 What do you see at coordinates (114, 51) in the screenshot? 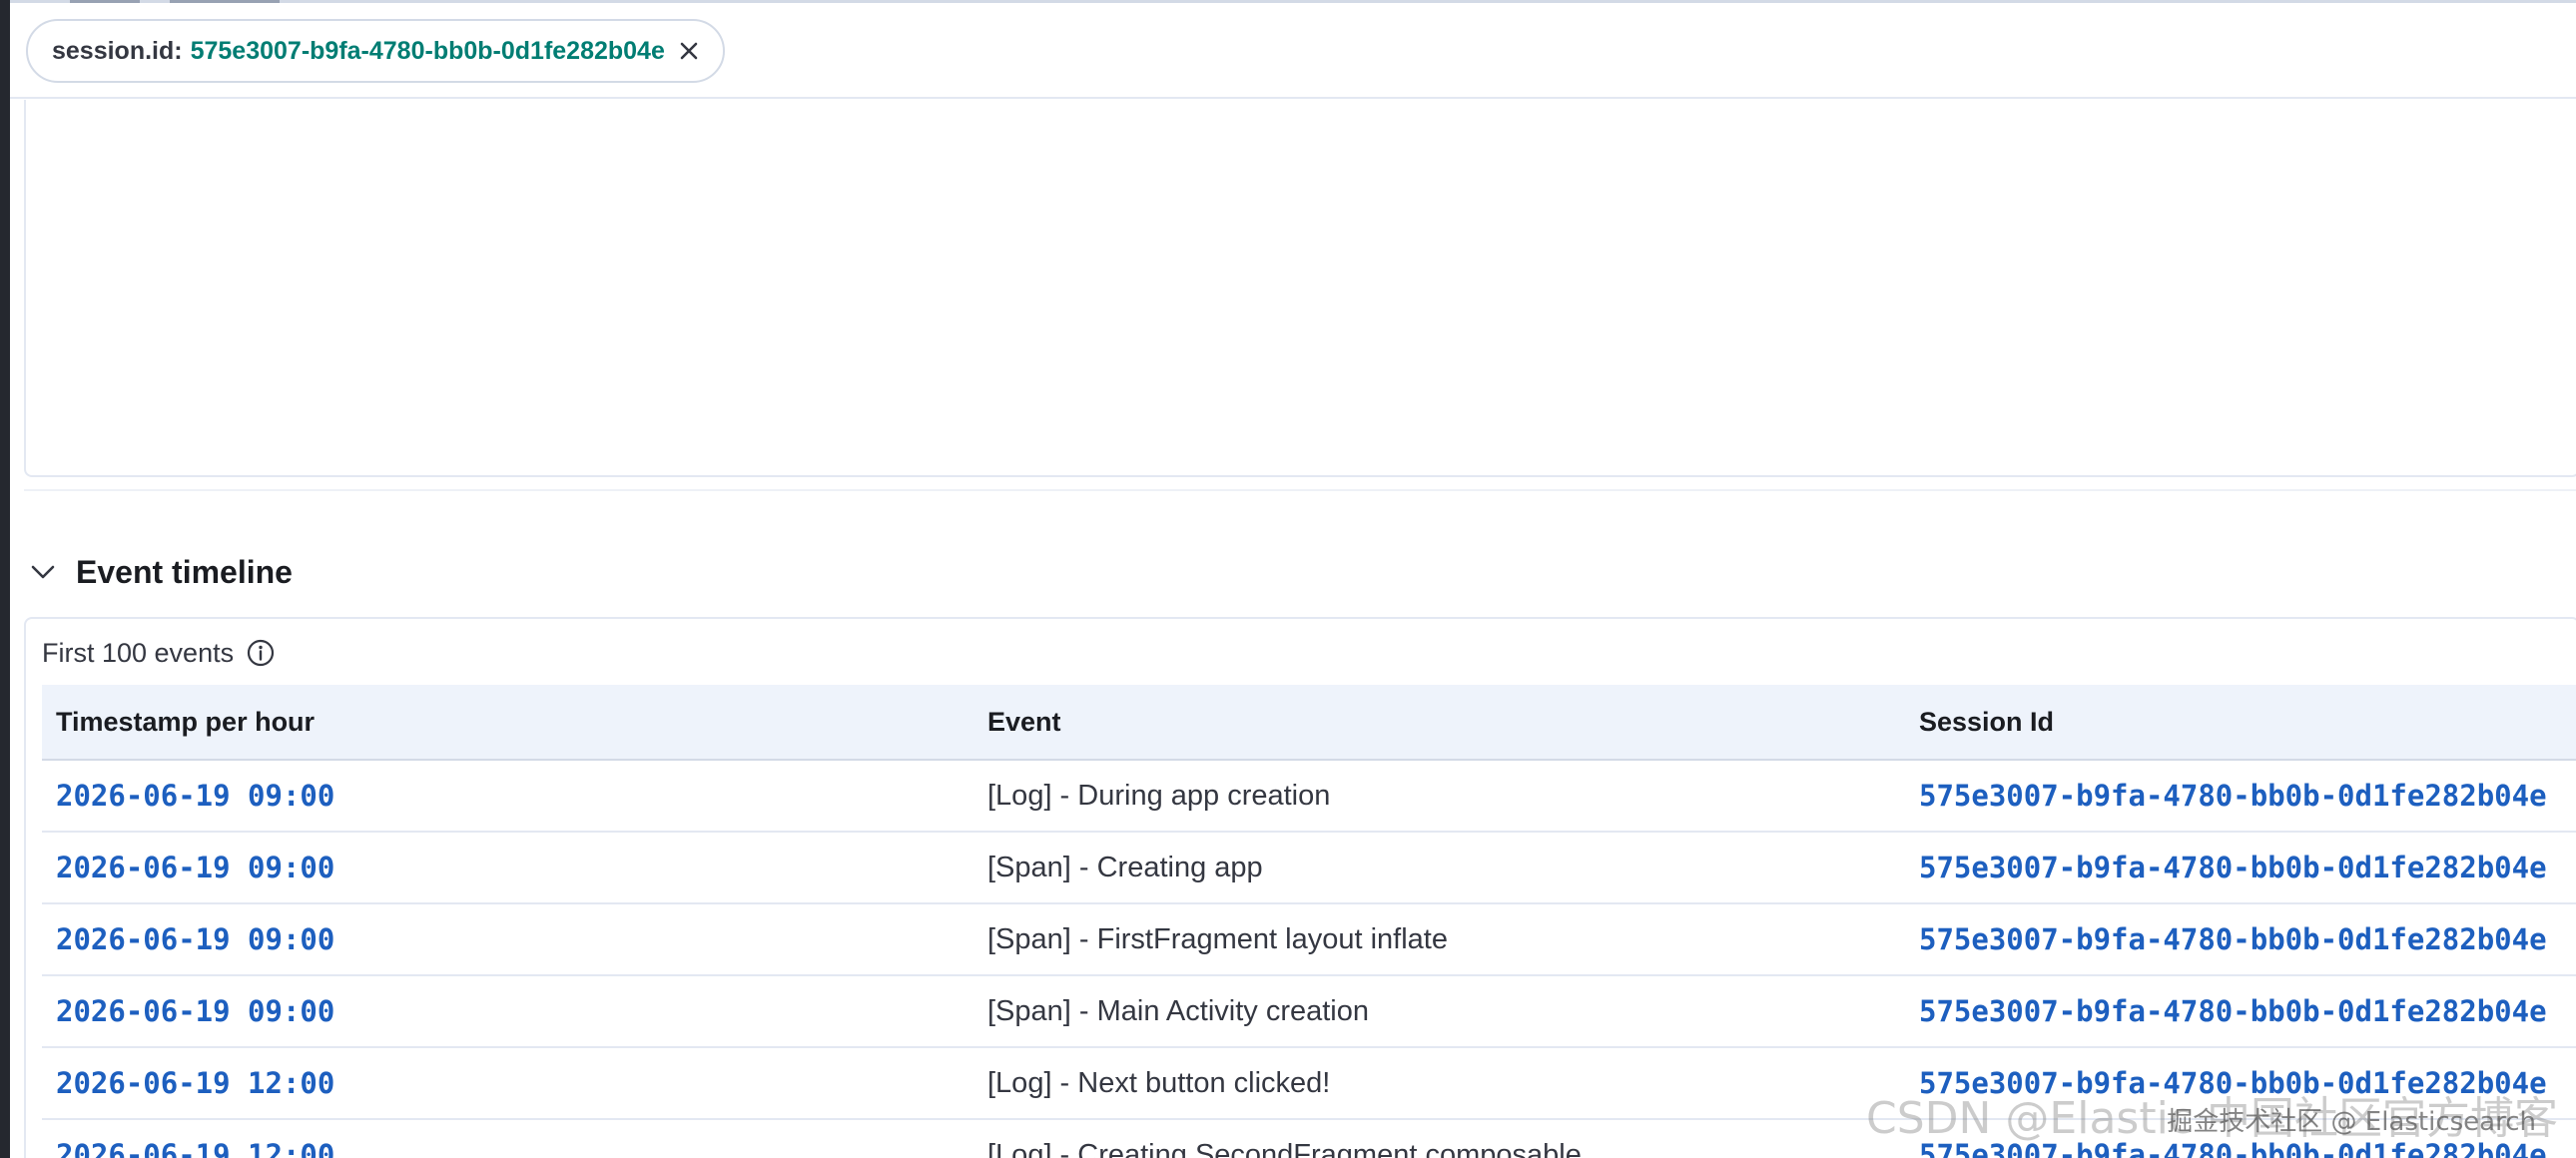
I see `filter-key: session.id` at bounding box center [114, 51].